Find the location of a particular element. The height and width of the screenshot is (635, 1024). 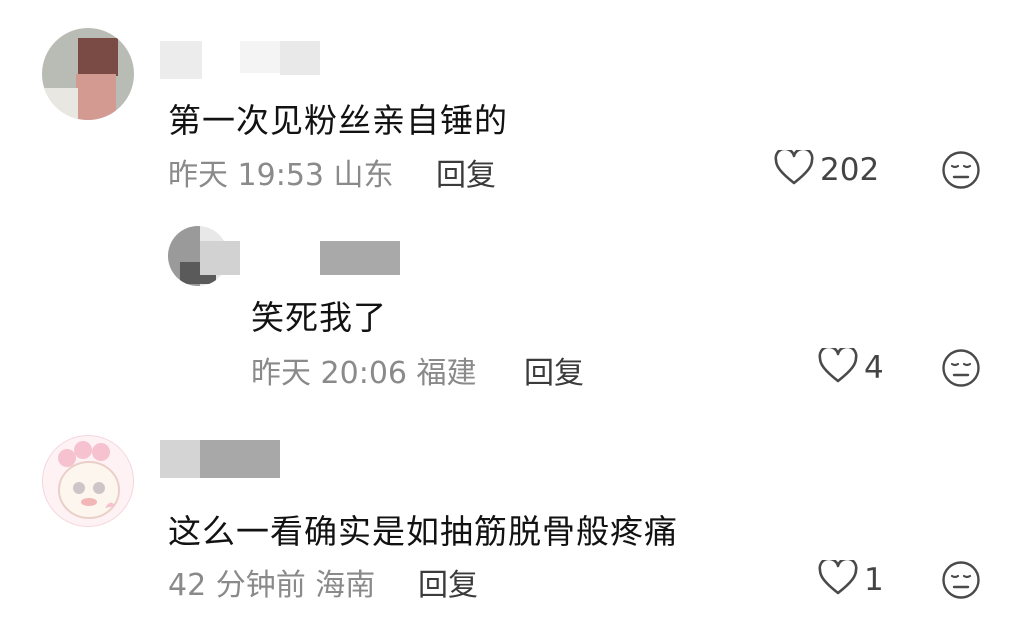

comment-location: 山东 is located at coordinates (363, 175).